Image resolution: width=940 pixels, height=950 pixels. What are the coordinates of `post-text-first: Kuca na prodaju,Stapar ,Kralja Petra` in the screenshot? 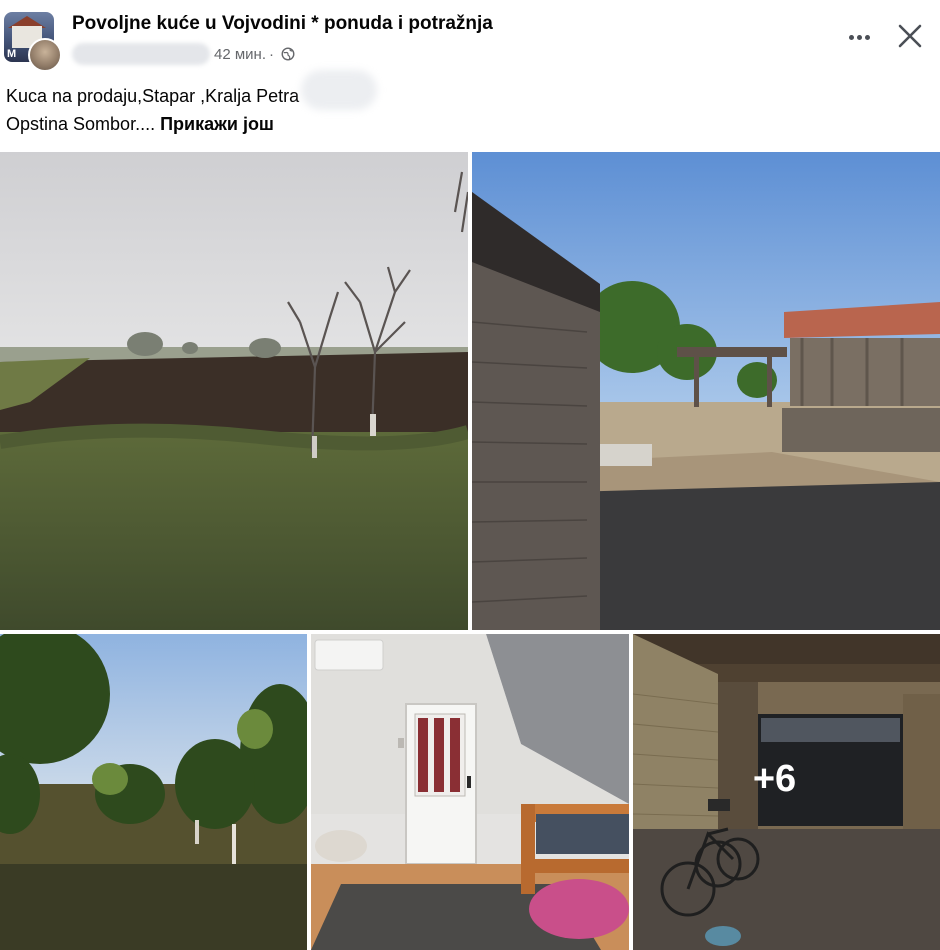 It's located at (153, 96).